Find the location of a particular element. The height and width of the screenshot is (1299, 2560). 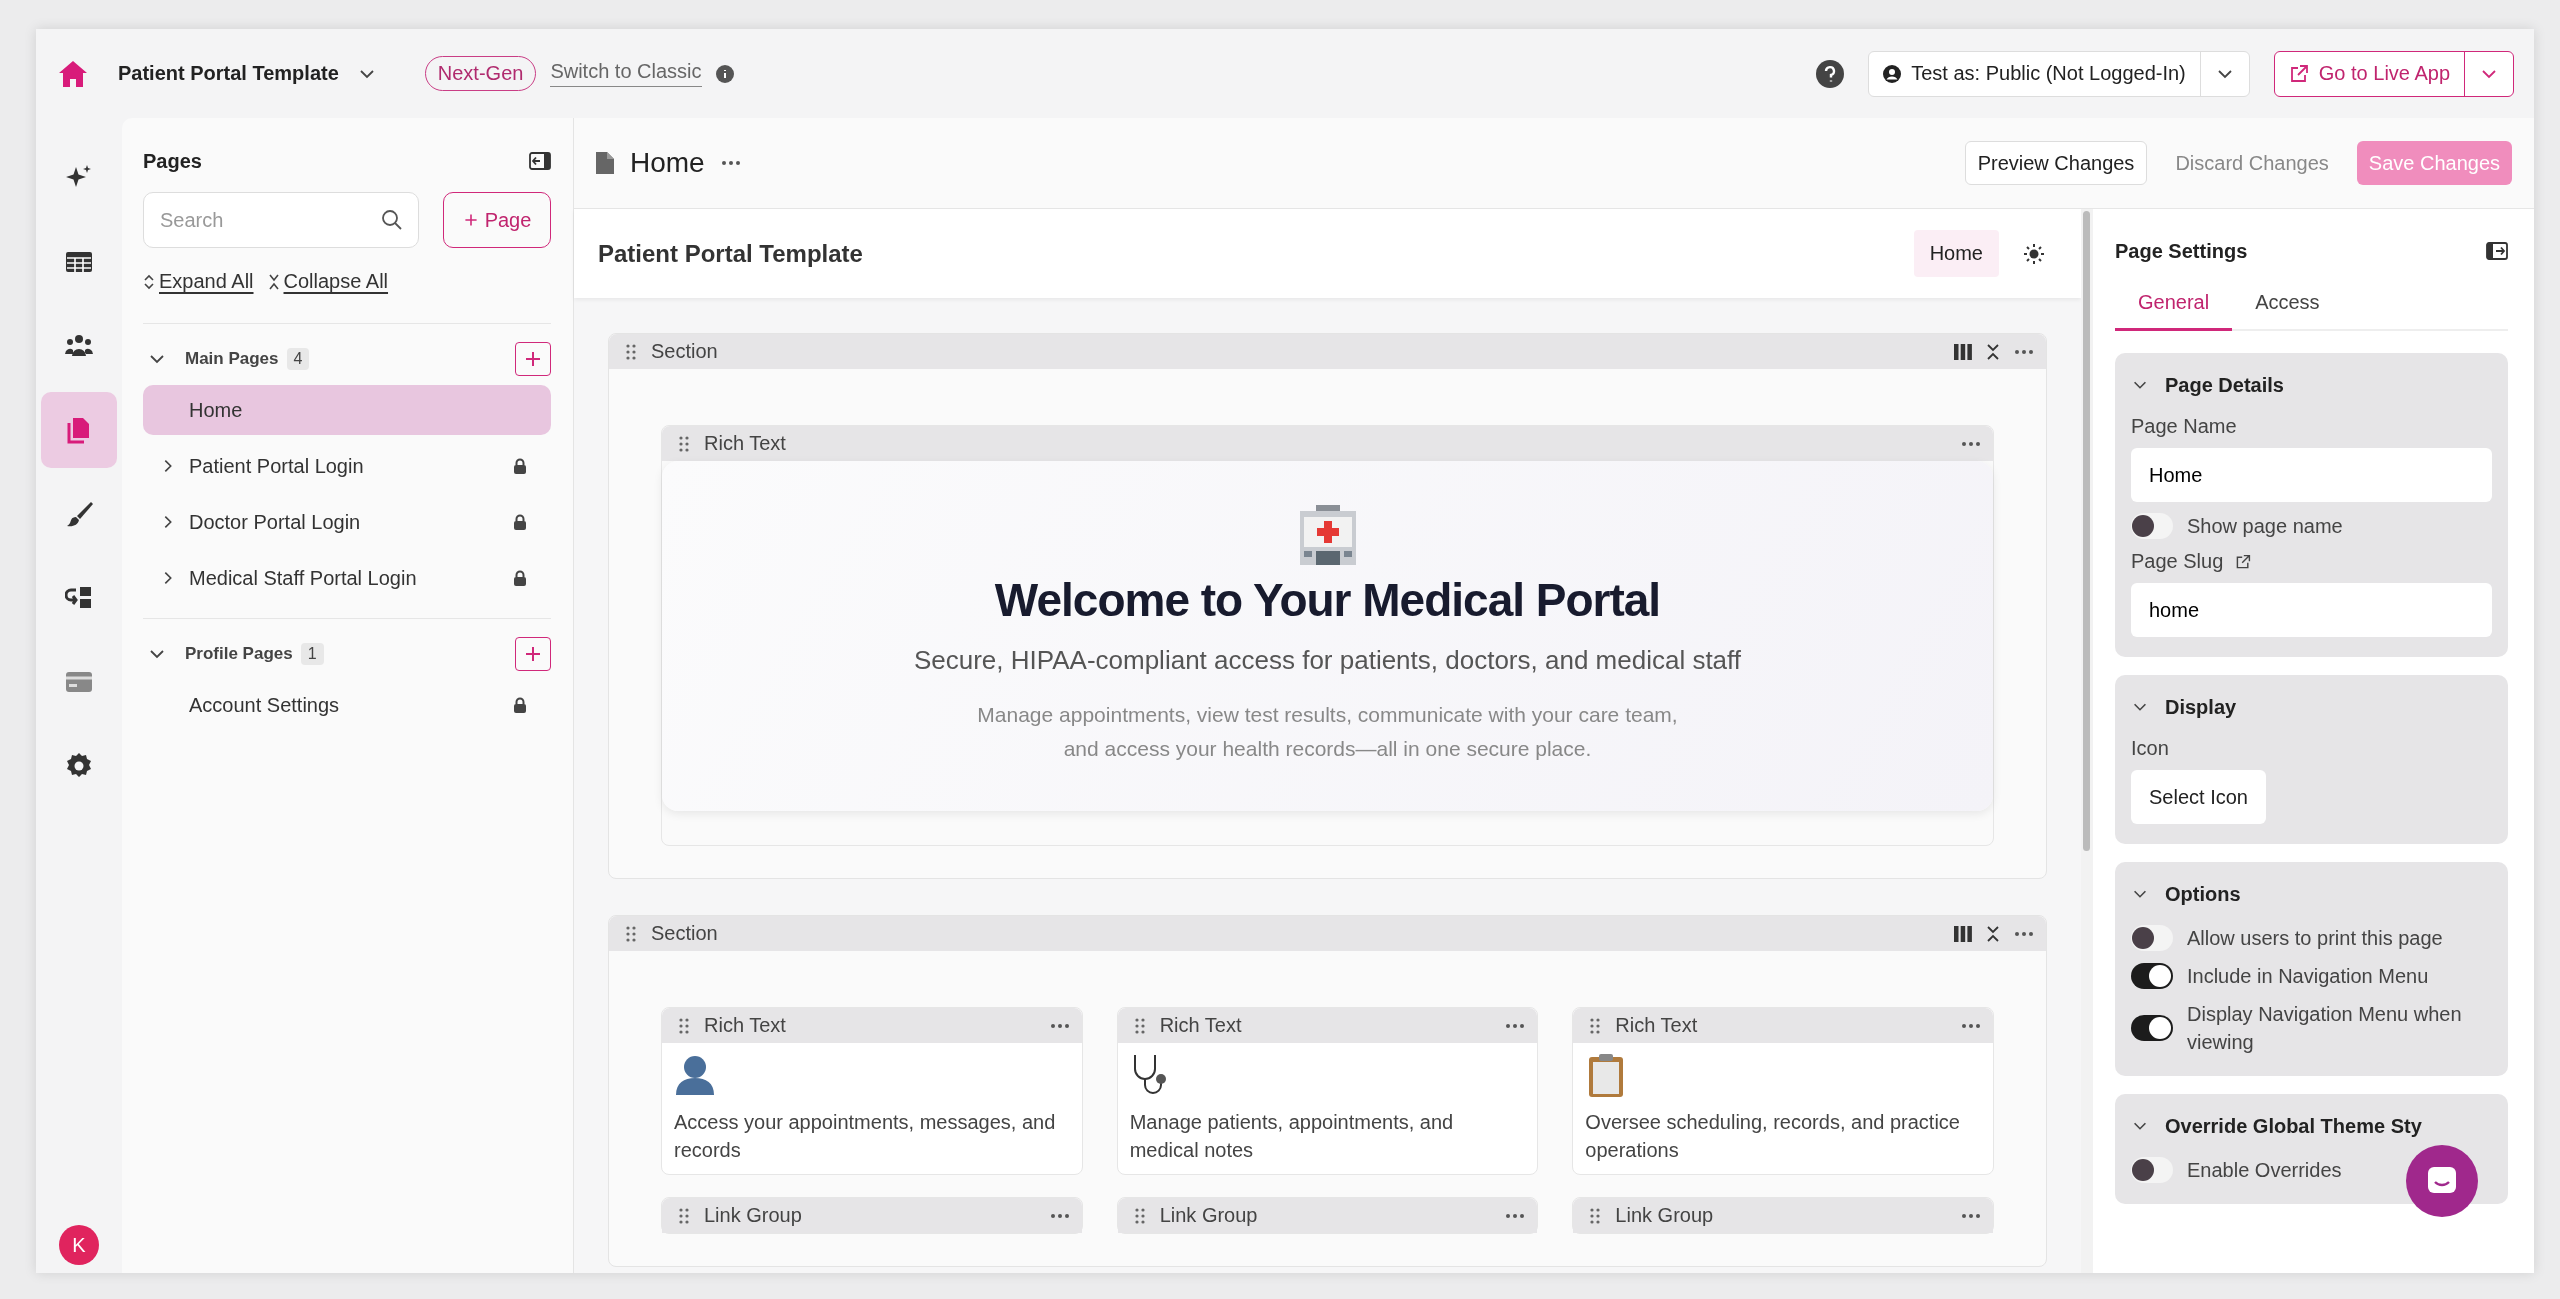

group-header: Main Pages is located at coordinates (211, 359).